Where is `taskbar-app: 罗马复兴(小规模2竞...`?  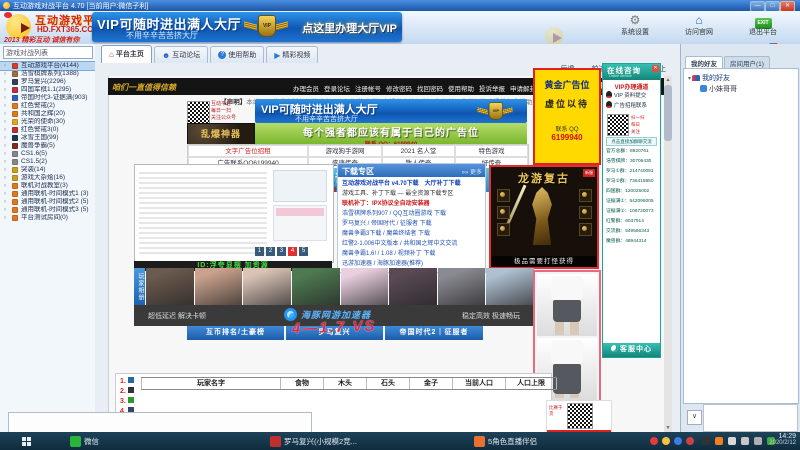
taskbar-app: 罗马复兴(小规模2竞... is located at coordinates (313, 441).